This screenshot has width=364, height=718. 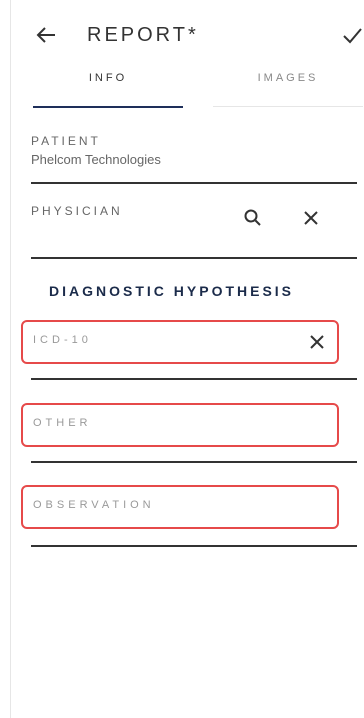 I want to click on app-bar: REPORT*, so click(x=187, y=36).